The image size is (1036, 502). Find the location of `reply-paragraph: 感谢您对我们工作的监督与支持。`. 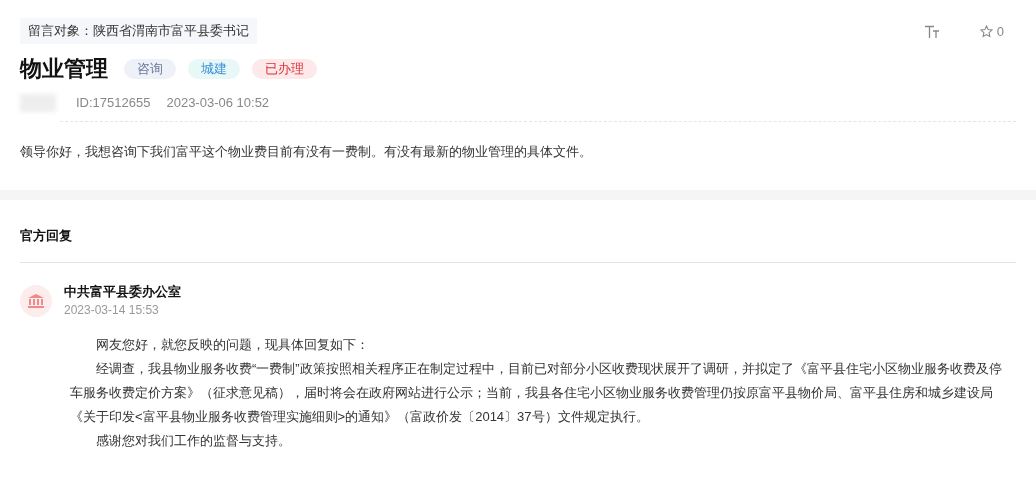

reply-paragraph: 感谢您对我们工作的监督与支持。 is located at coordinates (193, 441).